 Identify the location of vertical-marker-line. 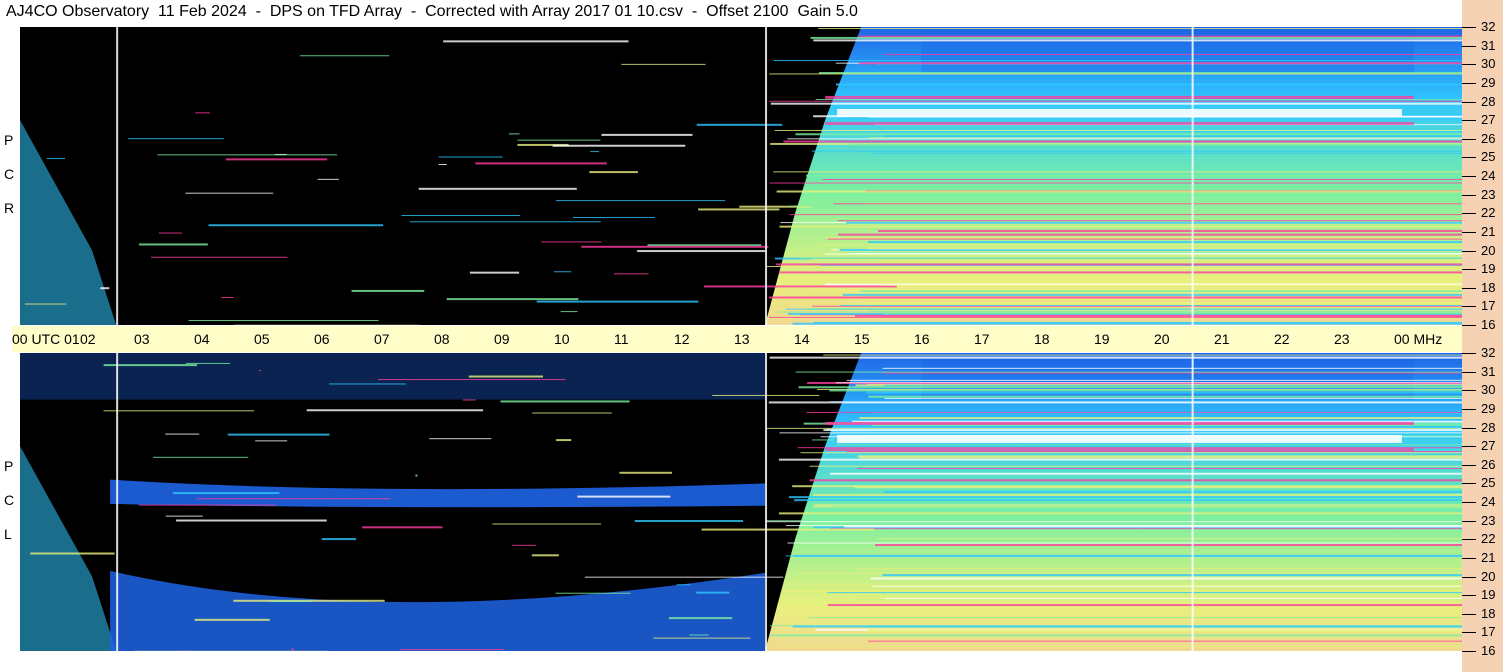
(117, 502).